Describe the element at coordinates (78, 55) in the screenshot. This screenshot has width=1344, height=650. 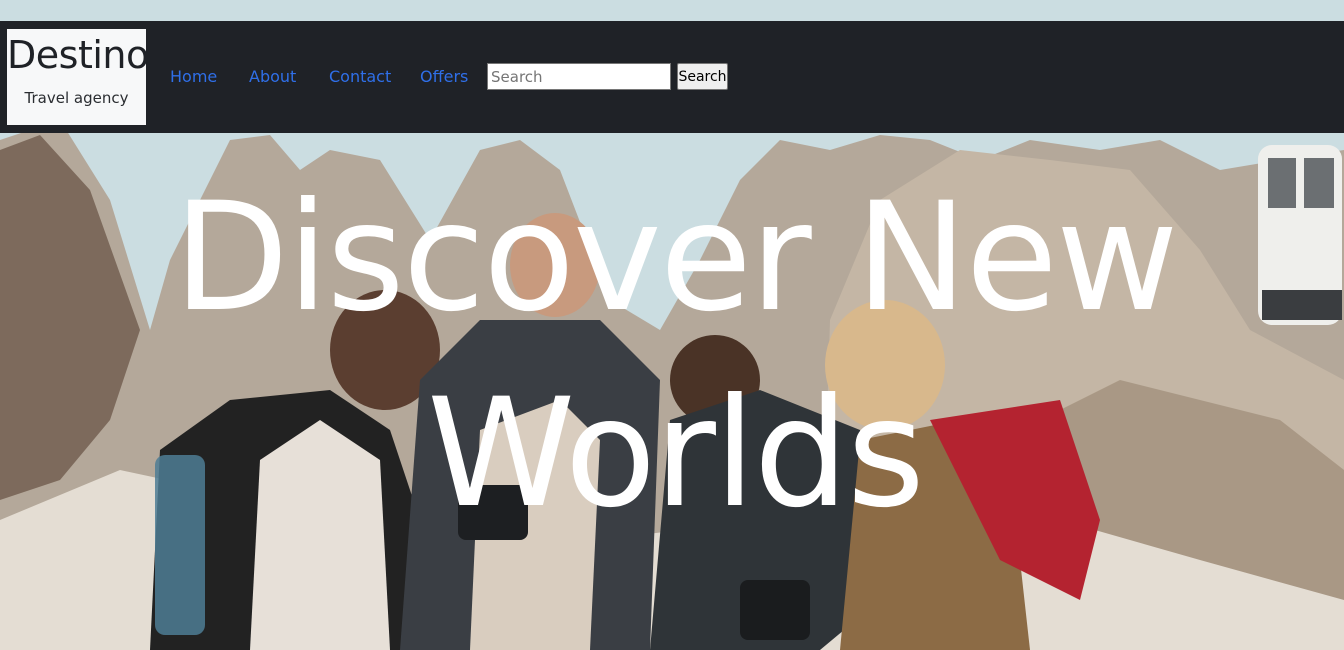
I see `brand-name: Destino` at that location.